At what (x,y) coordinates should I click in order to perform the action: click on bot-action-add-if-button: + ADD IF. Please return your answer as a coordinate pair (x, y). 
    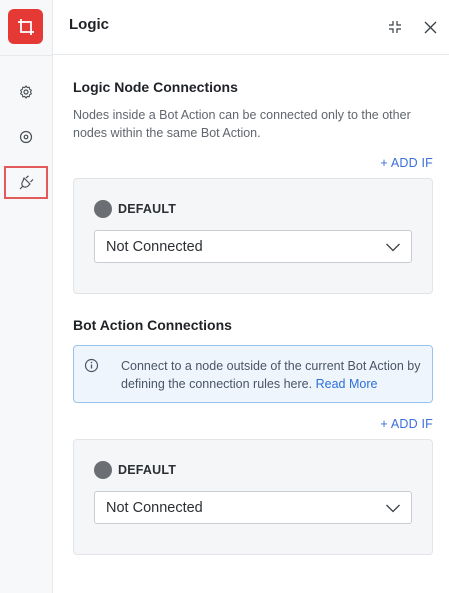
    Looking at the image, I should click on (406, 424).